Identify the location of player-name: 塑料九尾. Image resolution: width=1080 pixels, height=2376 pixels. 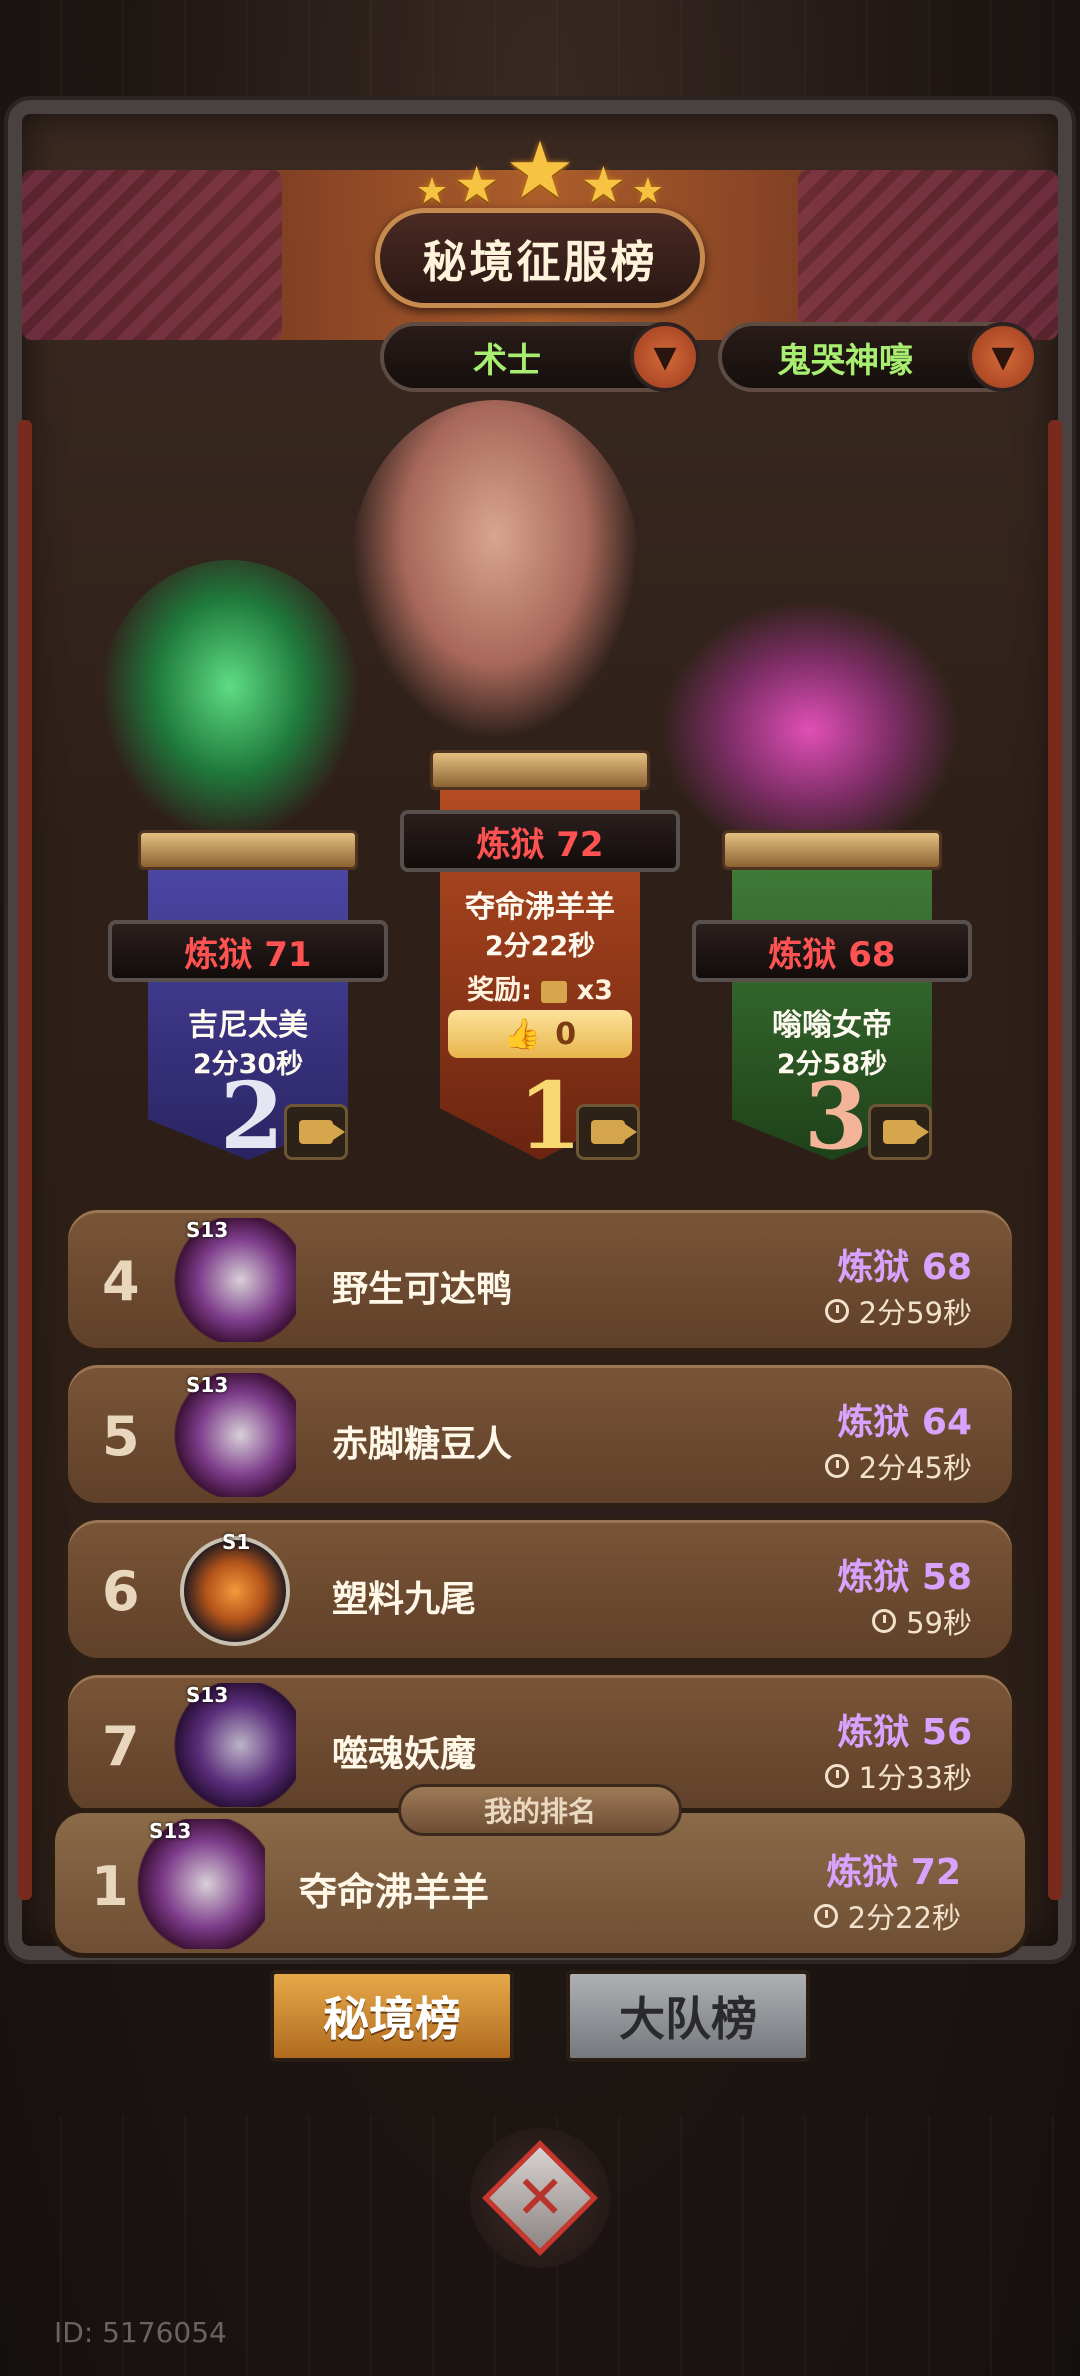
(404, 1599).